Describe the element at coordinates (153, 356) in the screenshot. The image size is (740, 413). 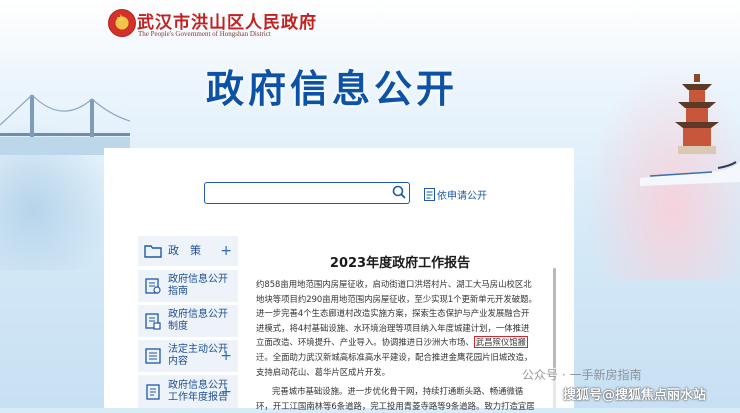
I see `list-icon` at that location.